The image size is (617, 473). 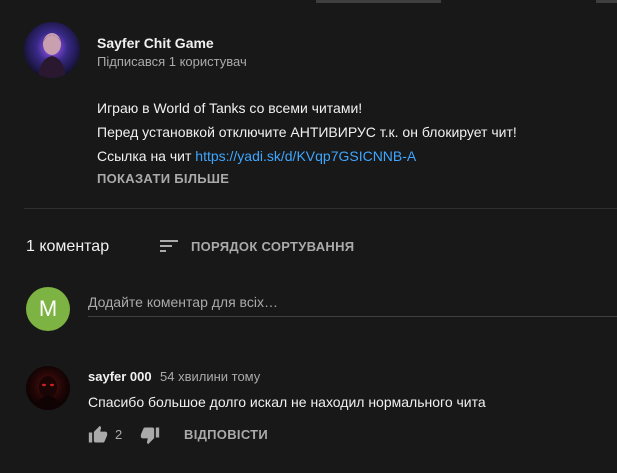 I want to click on tab-underline, so click(x=378, y=1).